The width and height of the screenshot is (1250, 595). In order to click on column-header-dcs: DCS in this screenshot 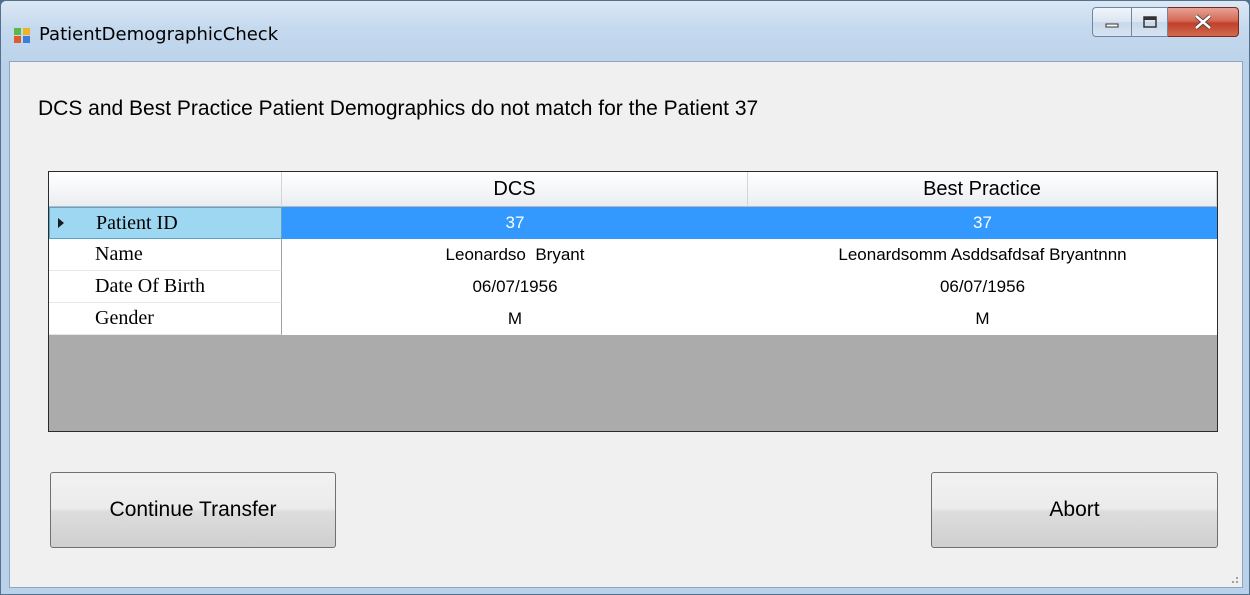, I will do `click(515, 189)`.